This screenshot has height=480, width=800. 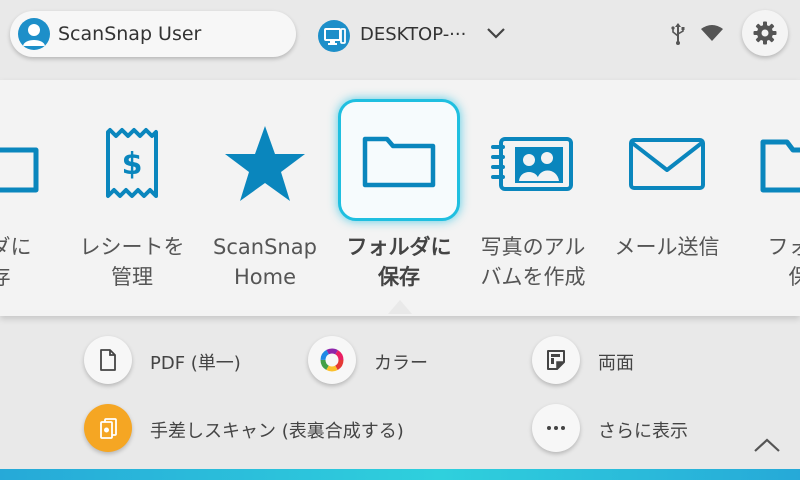 I want to click on profile-scansnap-home: ScanSnap Home, so click(x=265, y=198).